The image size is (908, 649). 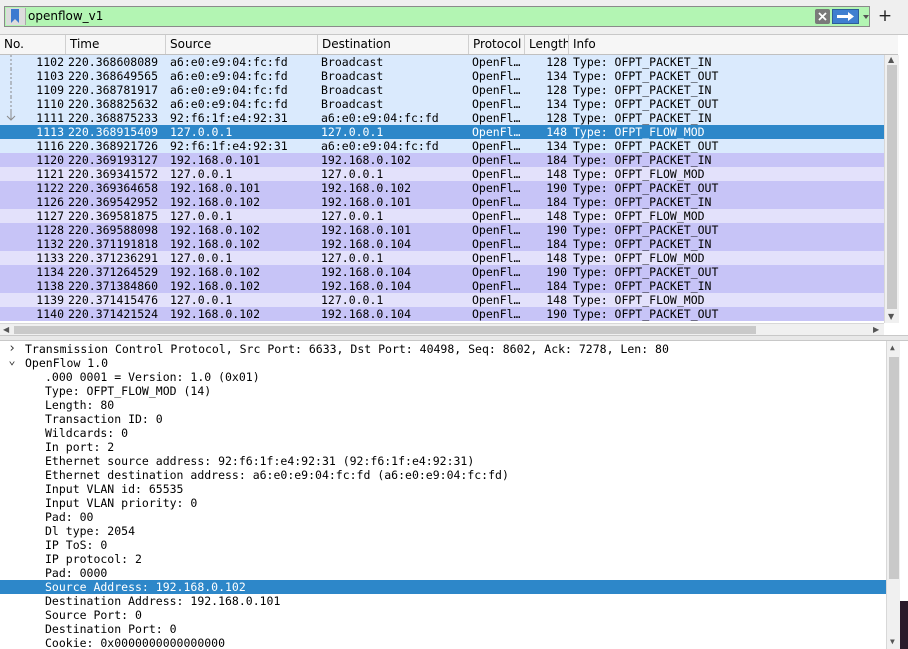 I want to click on column-header-source: Source, so click(x=242, y=44).